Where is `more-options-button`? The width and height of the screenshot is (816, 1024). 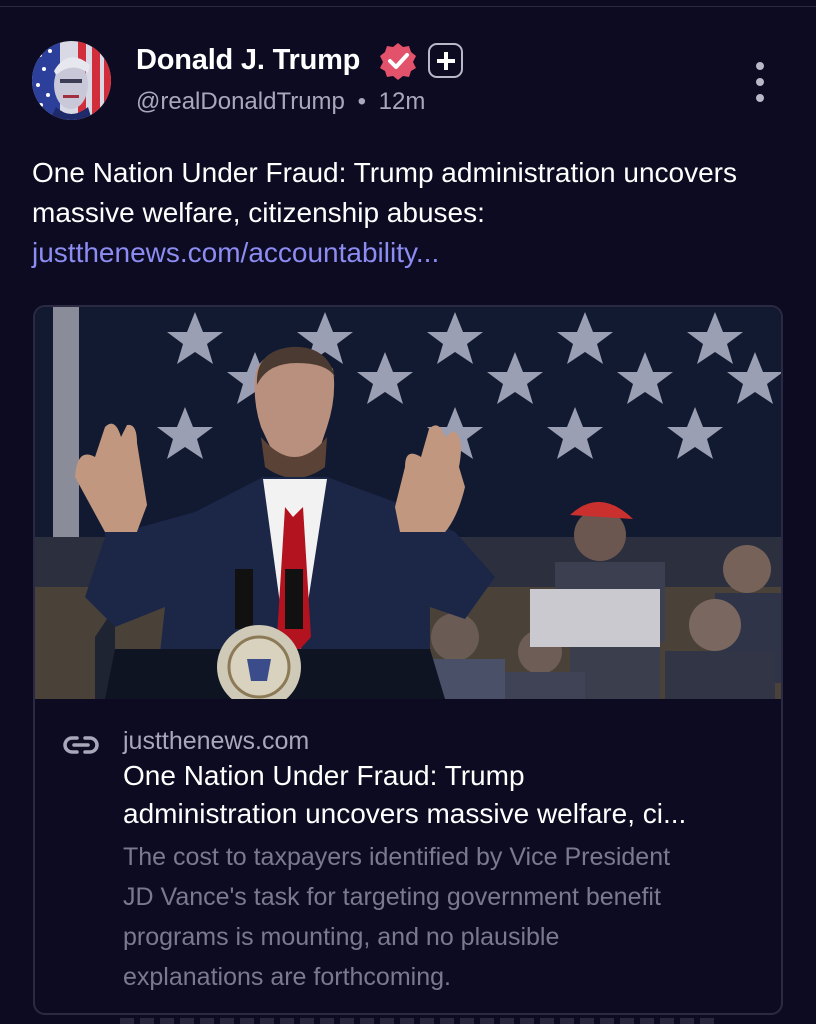 more-options-button is located at coordinates (760, 82).